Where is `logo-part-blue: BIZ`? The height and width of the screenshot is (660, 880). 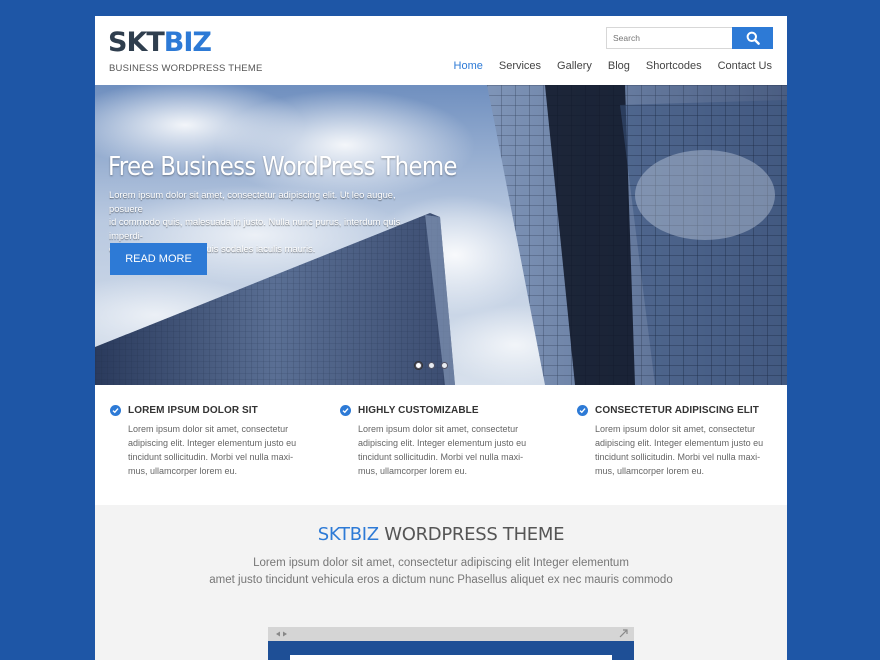
logo-part-blue: BIZ is located at coordinates (187, 42).